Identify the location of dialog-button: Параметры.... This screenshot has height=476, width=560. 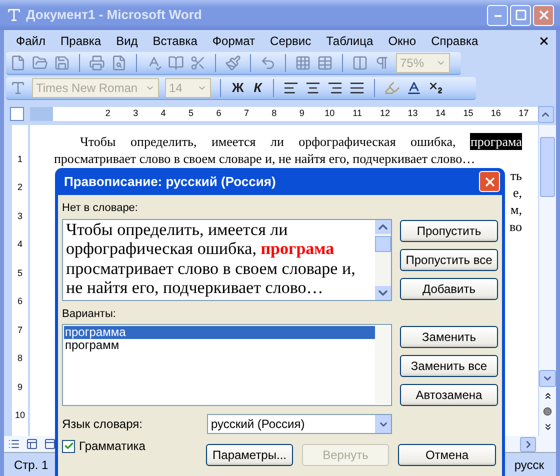
(249, 455).